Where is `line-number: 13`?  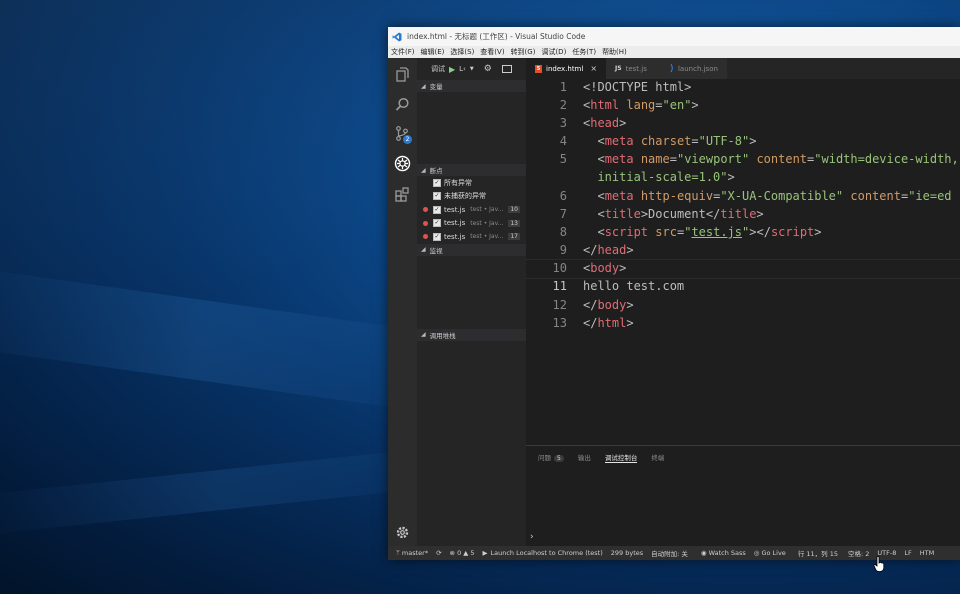 line-number: 13 is located at coordinates (559, 323).